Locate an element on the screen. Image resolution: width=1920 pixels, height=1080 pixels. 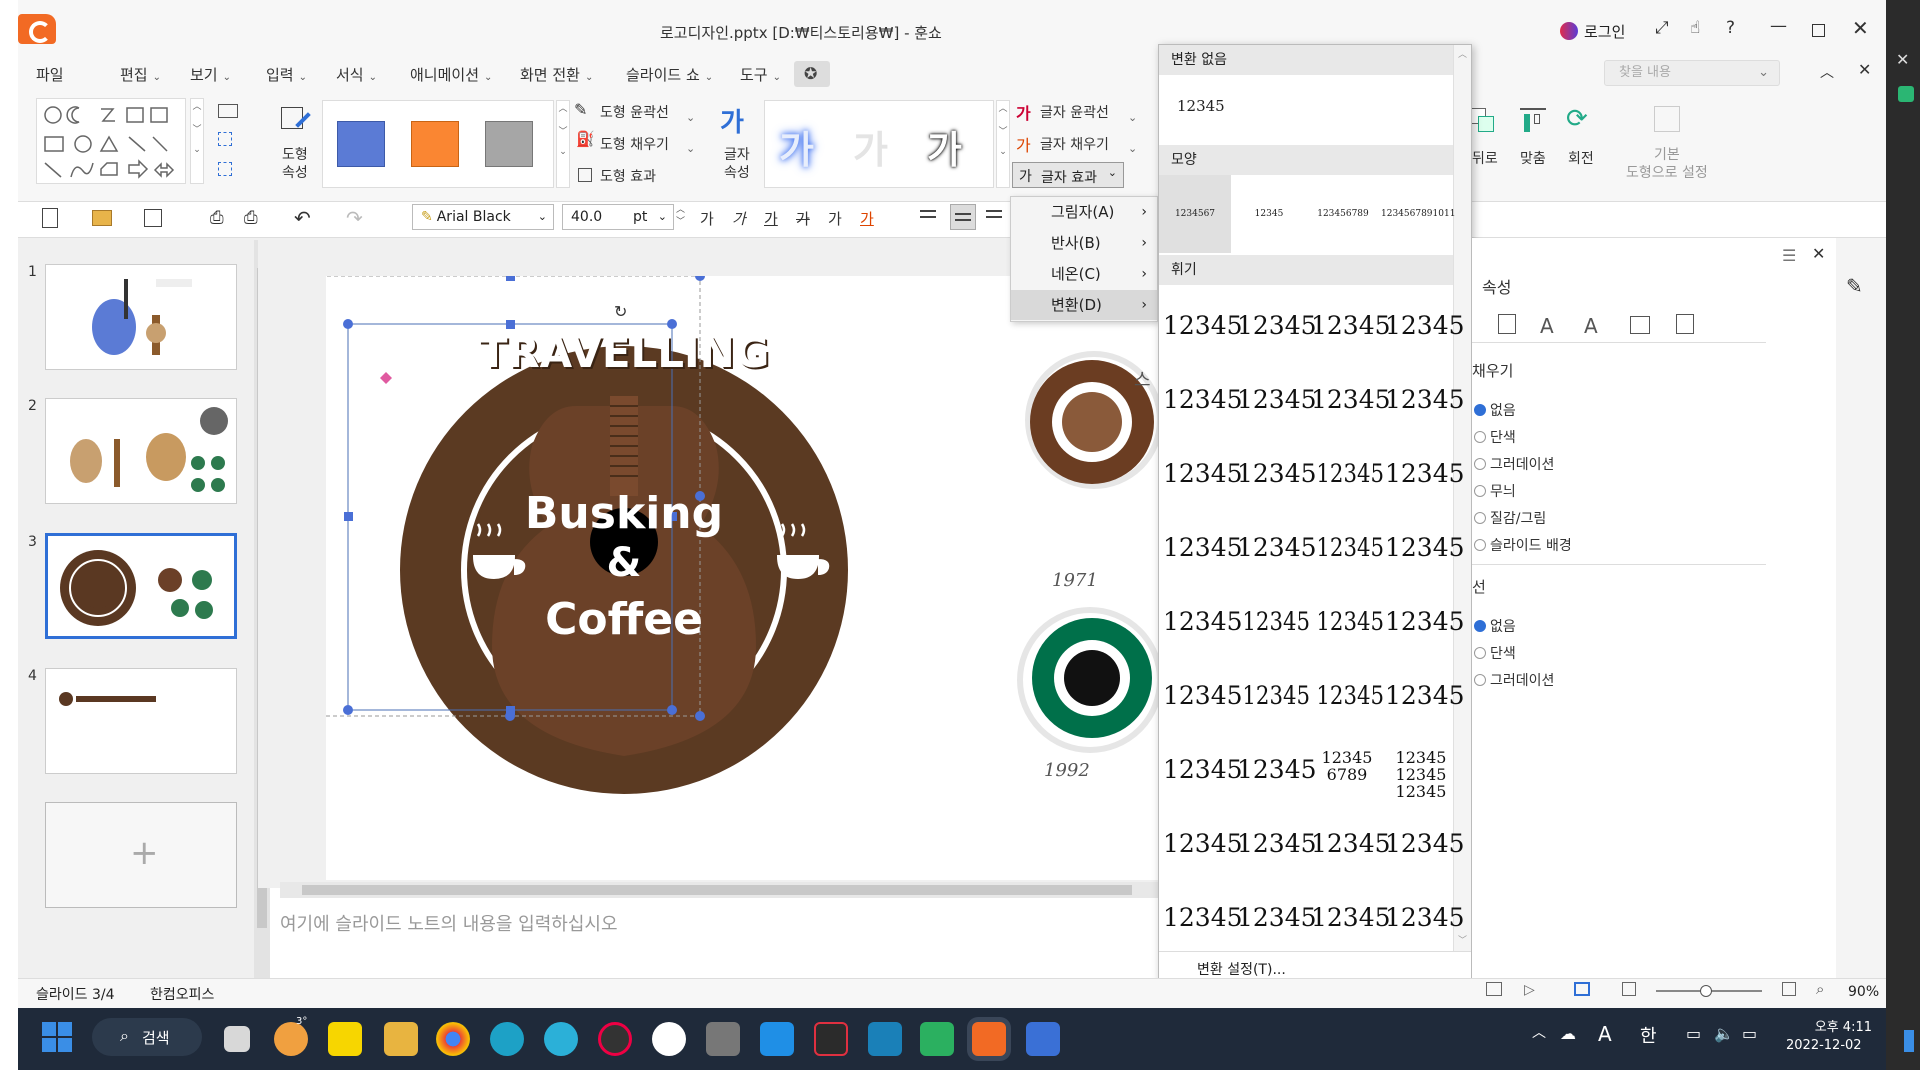
menu-5: 애니메이션 ⌄ is located at coordinates (451, 74).